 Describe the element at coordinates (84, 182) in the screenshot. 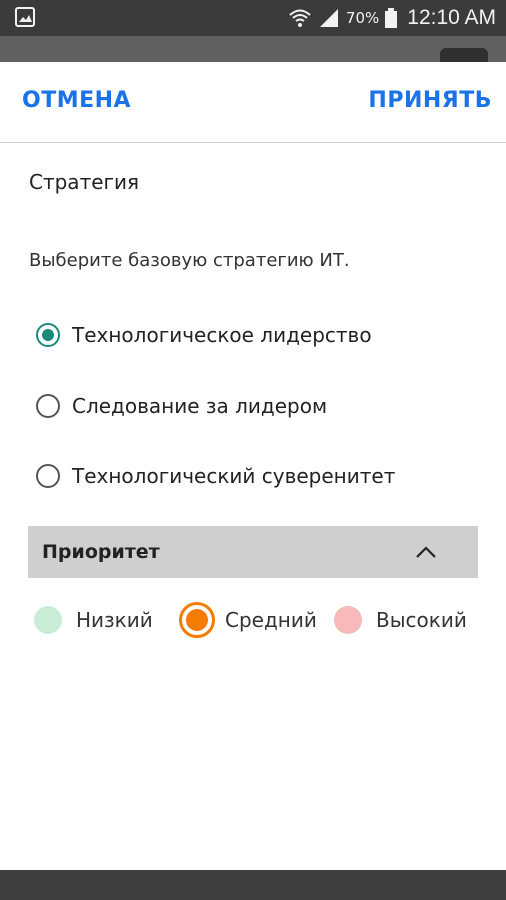

I see `section-title: Стратегия` at that location.